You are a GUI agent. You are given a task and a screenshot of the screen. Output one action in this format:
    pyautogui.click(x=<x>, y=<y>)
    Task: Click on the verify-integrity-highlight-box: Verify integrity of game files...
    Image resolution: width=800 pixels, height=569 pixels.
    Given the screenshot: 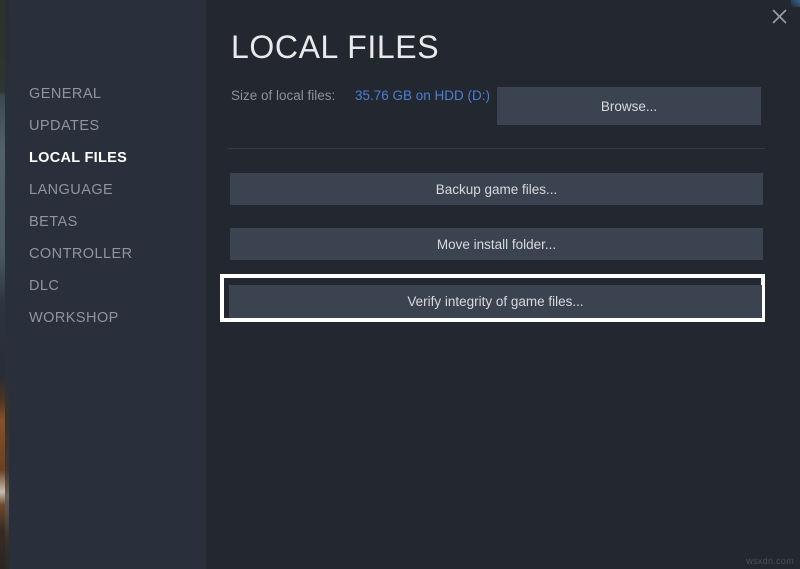 What is the action you would take?
    pyautogui.click(x=492, y=298)
    